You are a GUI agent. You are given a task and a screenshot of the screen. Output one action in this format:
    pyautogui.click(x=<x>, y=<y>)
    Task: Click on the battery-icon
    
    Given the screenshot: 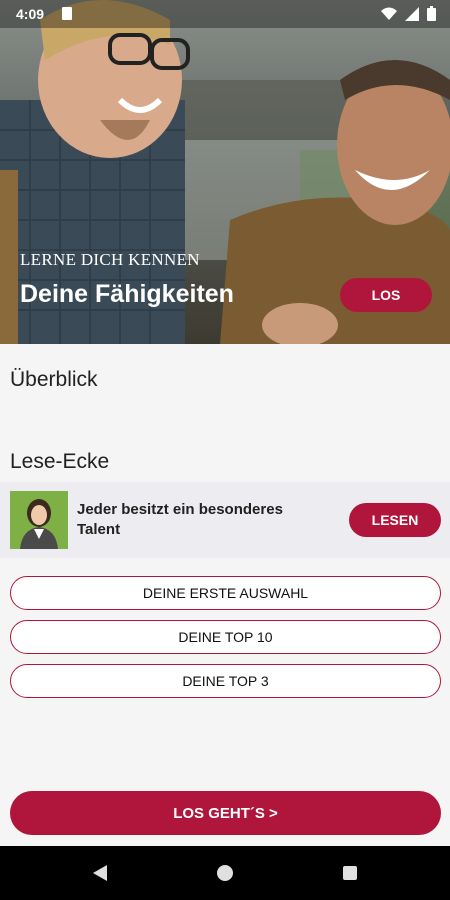 What is the action you would take?
    pyautogui.click(x=431, y=13)
    